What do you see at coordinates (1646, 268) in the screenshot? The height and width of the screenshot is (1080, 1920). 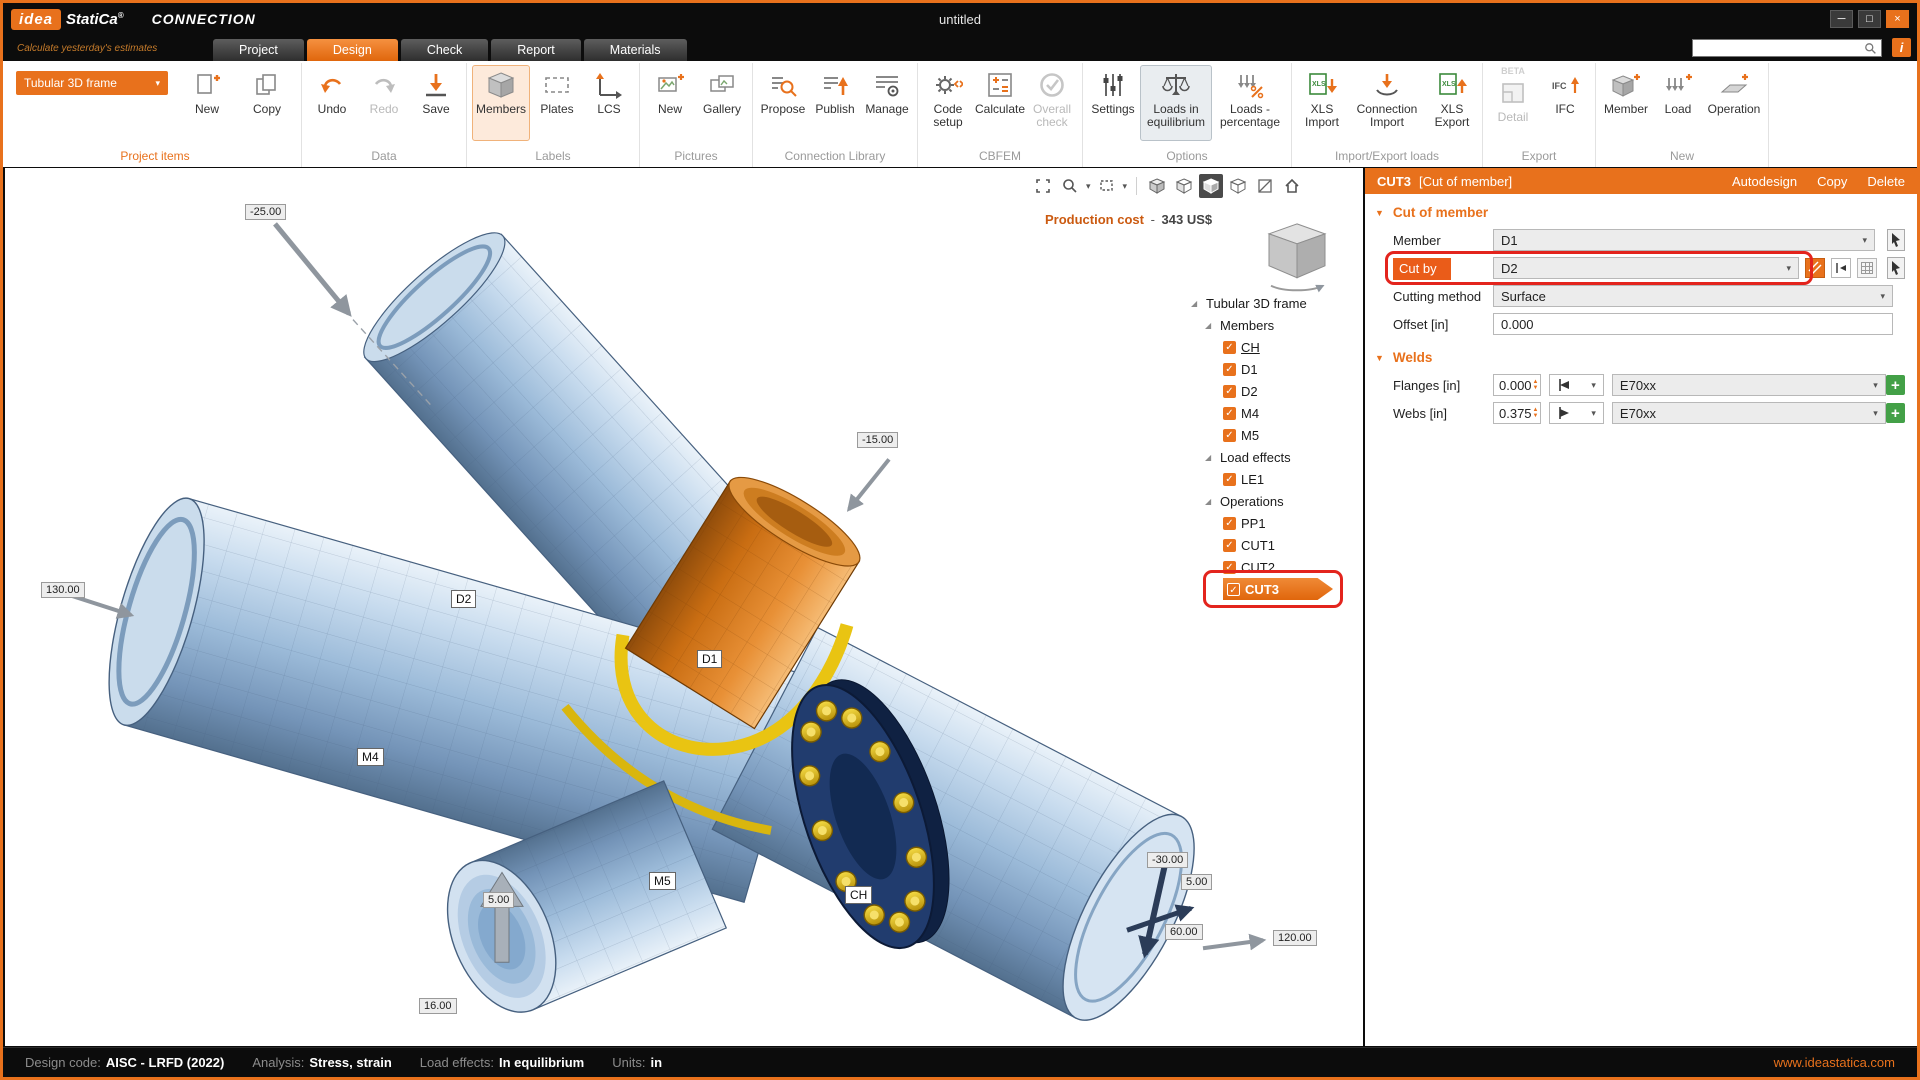 I see `cut-by-select: D2 ▾` at bounding box center [1646, 268].